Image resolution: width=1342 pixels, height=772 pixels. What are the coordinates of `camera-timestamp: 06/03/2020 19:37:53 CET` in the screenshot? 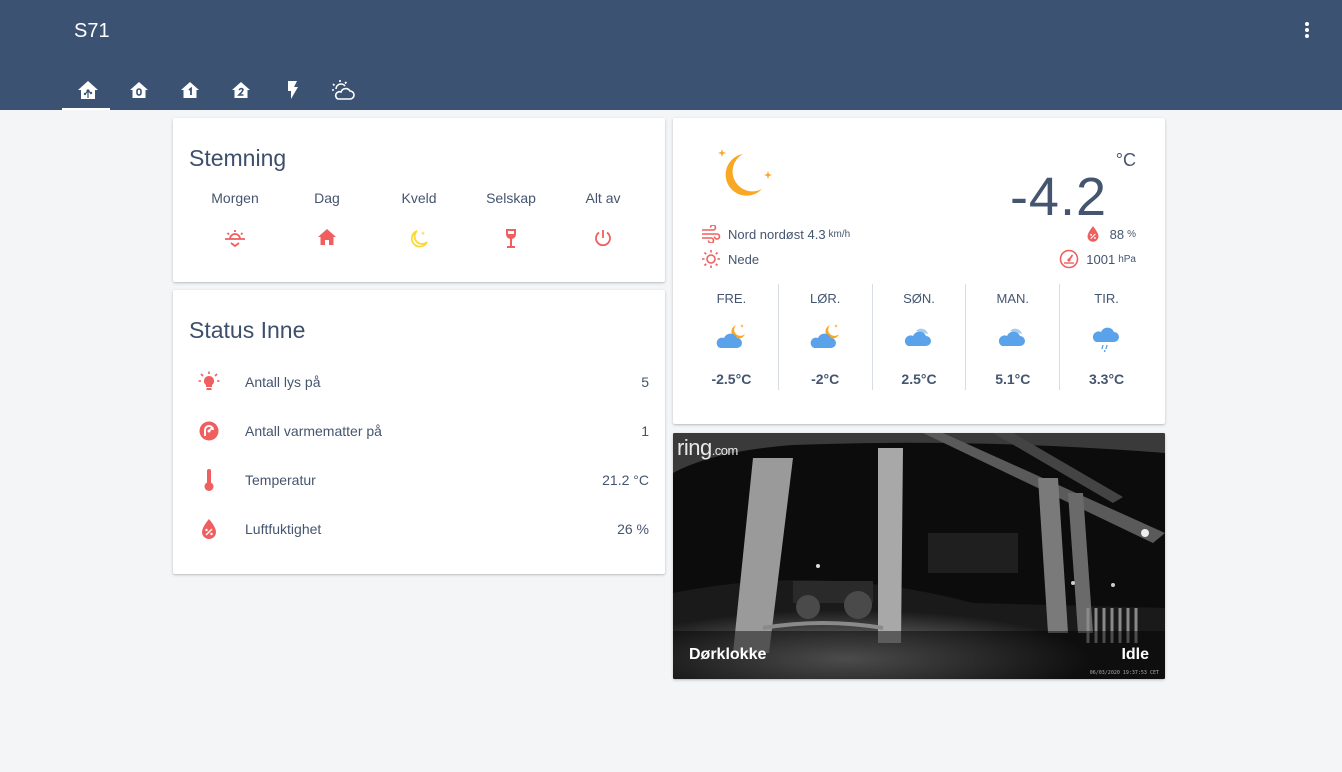 It's located at (1124, 673).